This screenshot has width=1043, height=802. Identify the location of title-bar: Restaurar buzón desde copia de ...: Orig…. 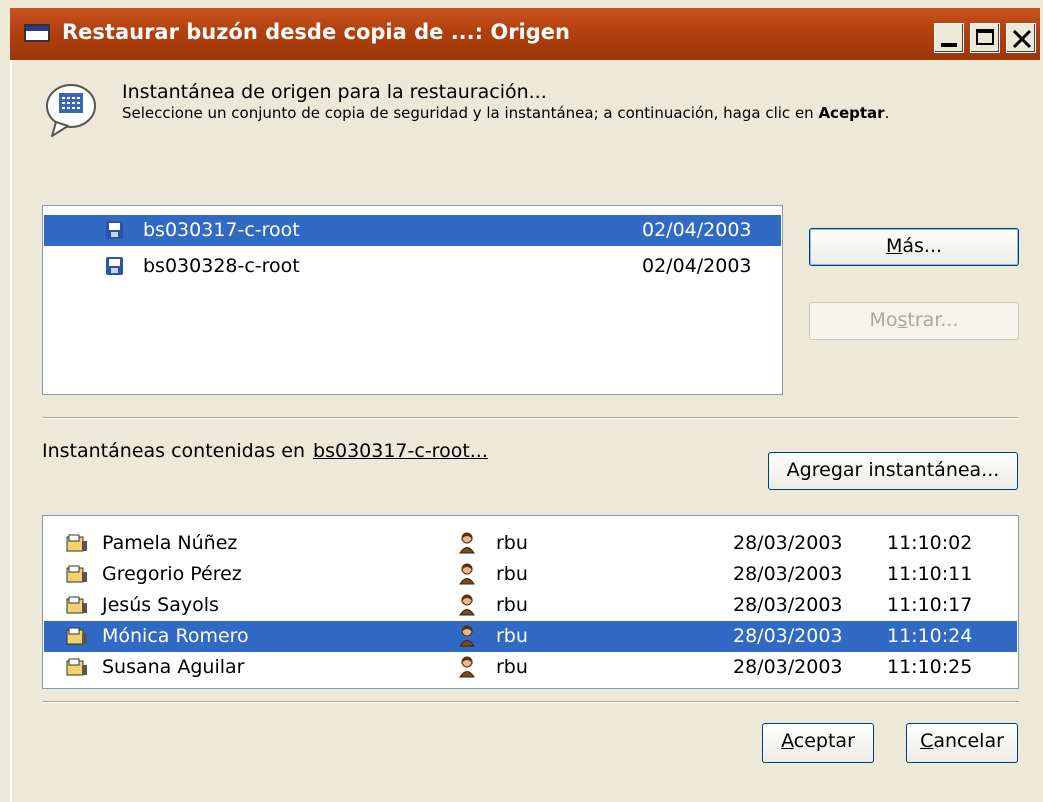
(525, 34).